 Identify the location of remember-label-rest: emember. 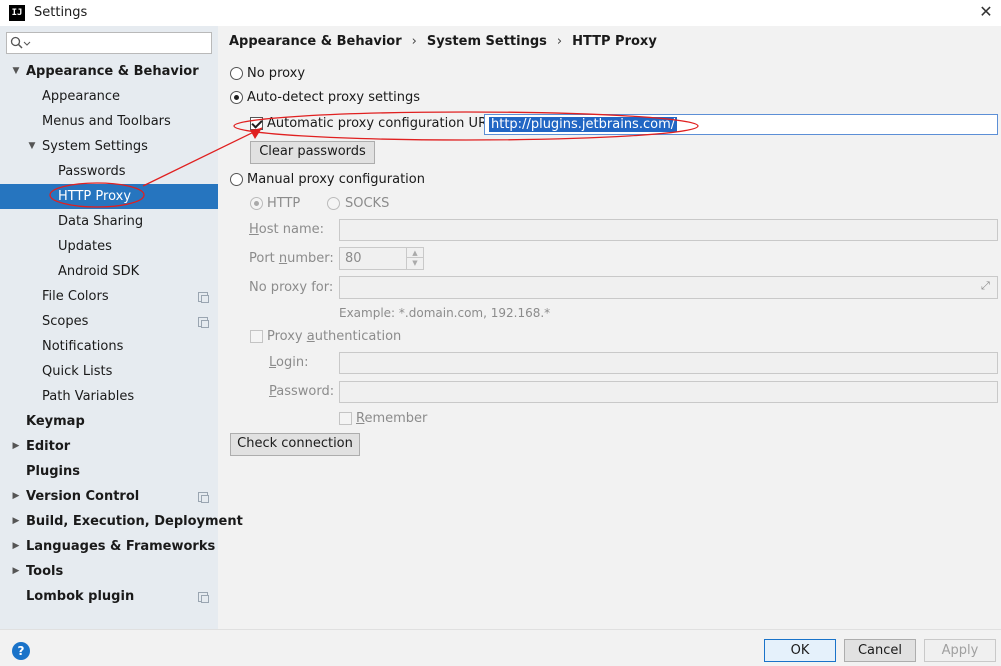
(396, 418).